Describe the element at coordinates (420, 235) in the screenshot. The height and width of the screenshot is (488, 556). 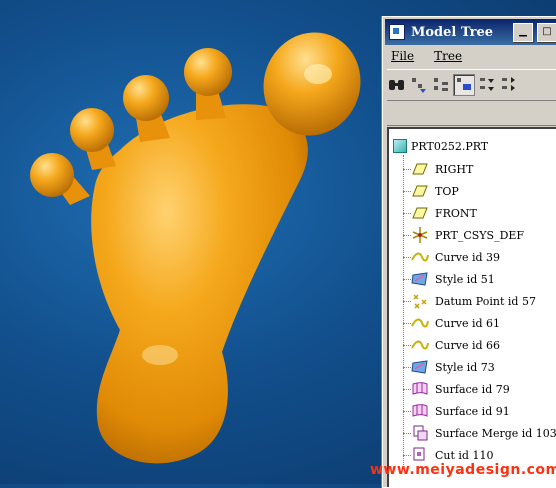
I see `coordinate-system-icon` at that location.